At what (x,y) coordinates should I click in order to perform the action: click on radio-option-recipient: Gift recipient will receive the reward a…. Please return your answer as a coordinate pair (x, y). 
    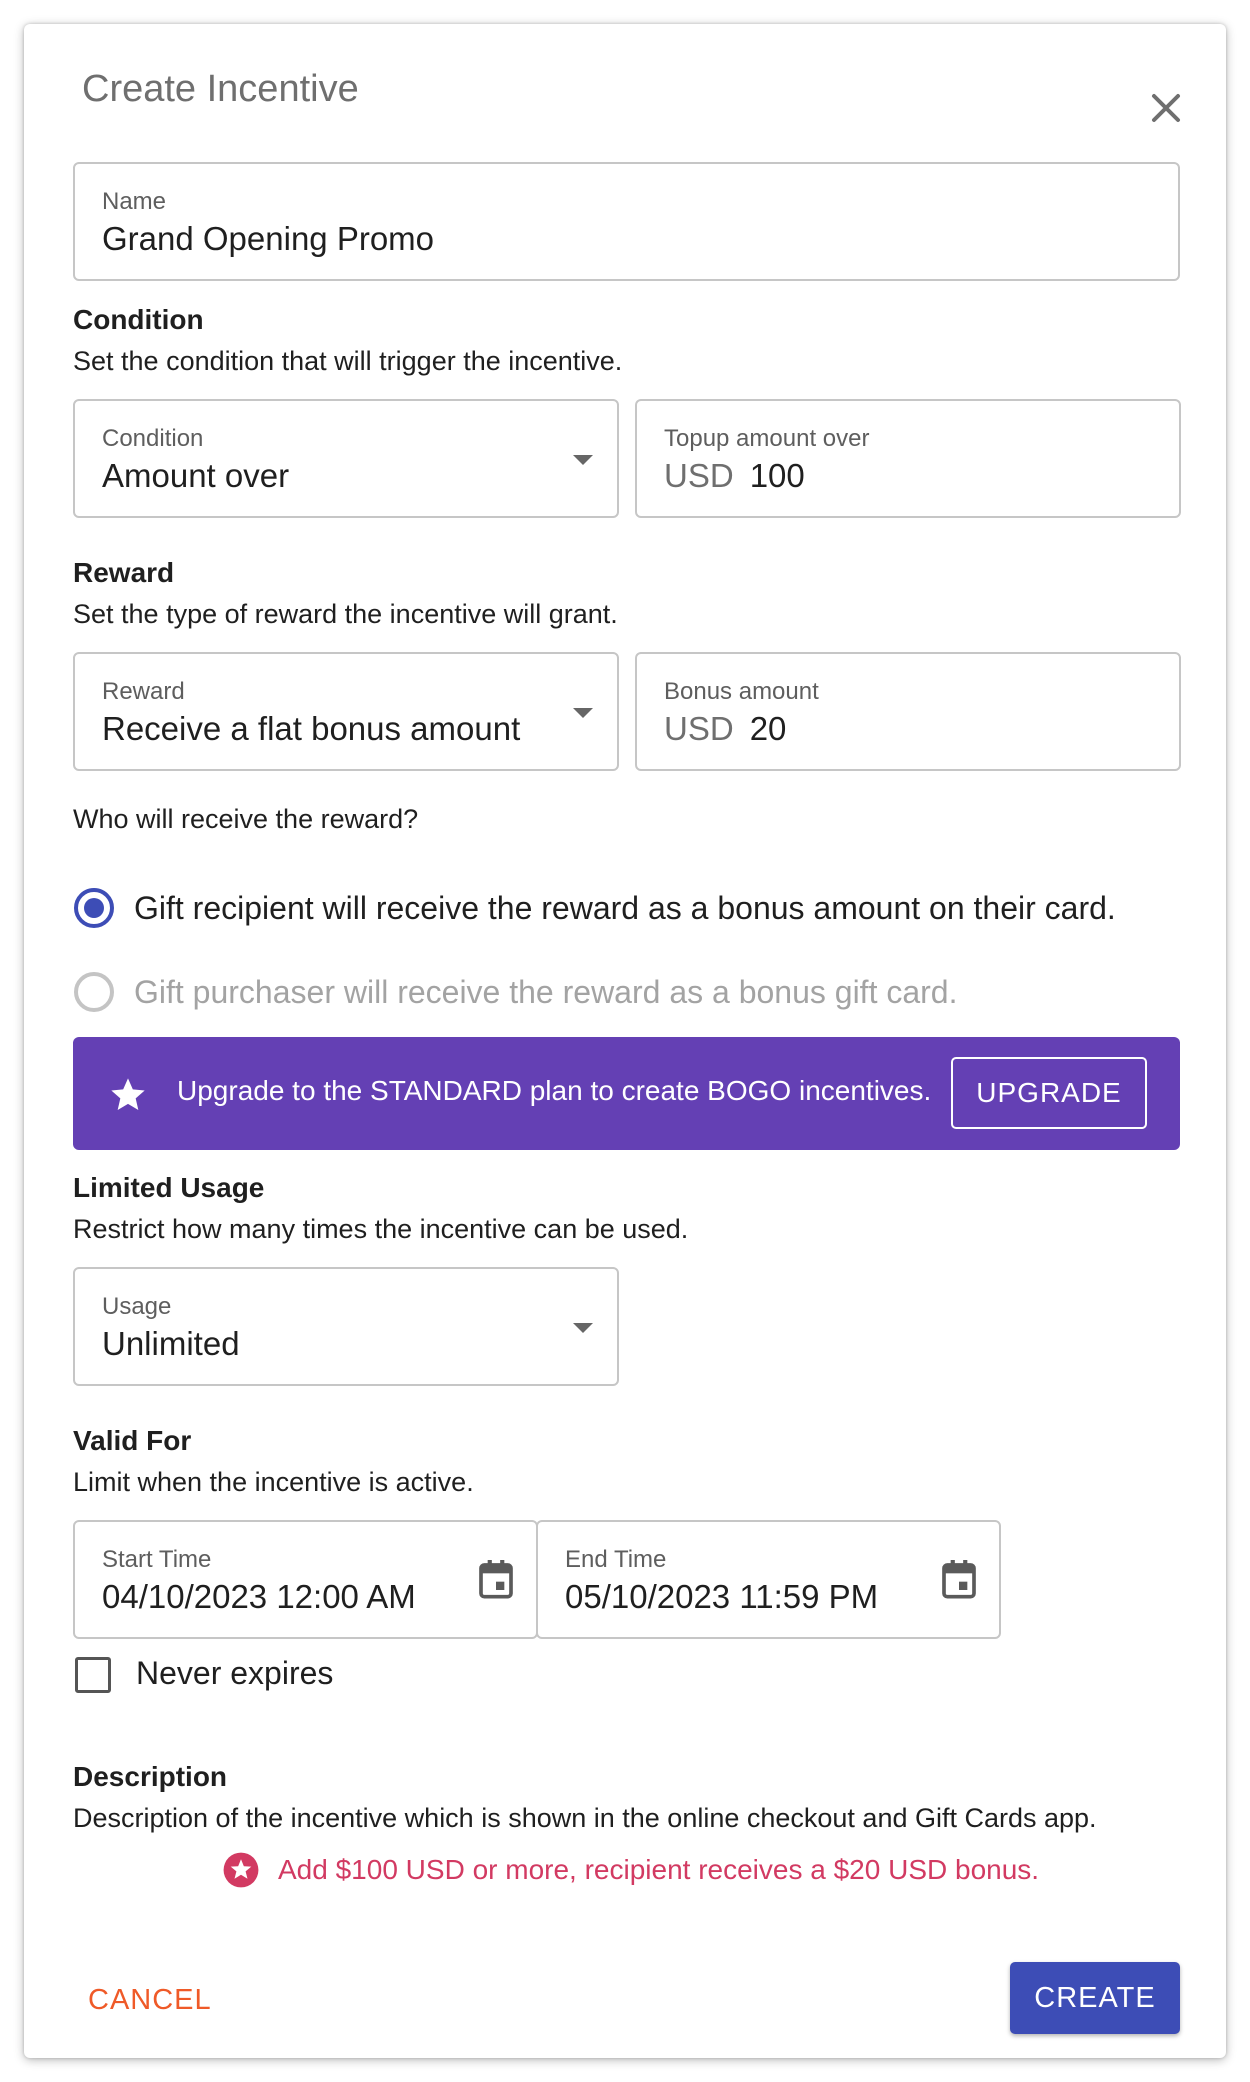
    Looking at the image, I should click on (594, 908).